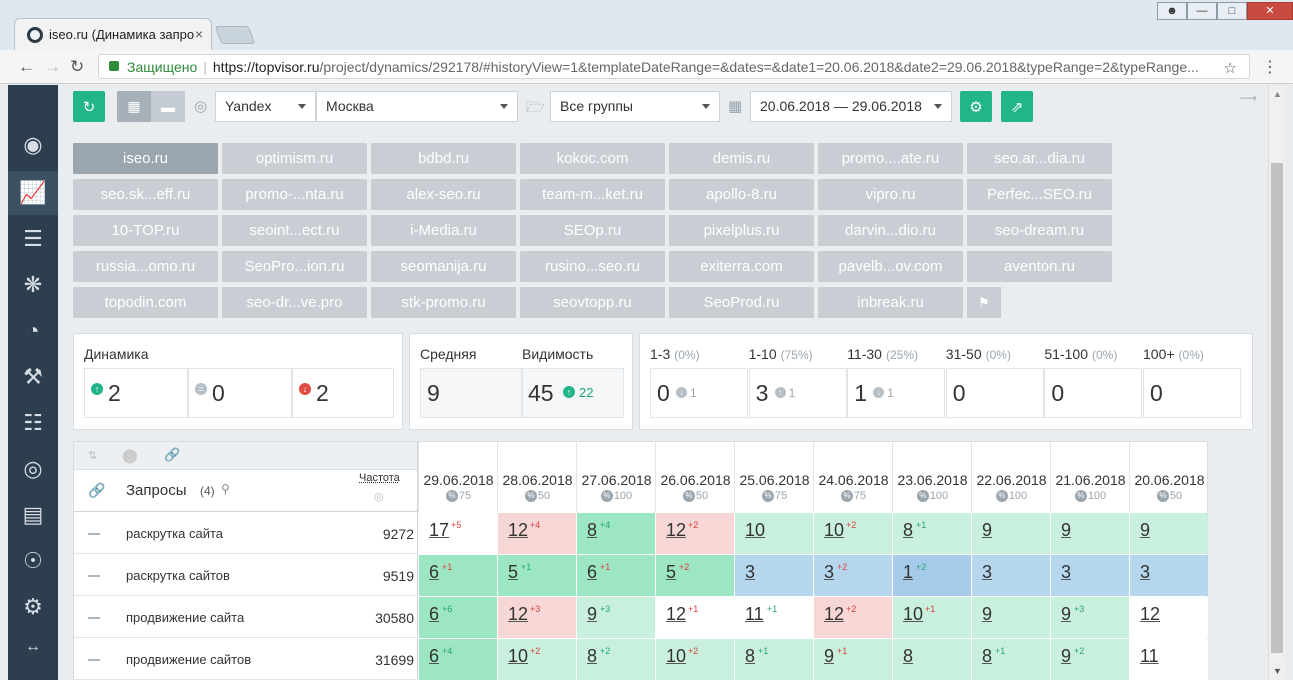 This screenshot has height=680, width=1293. What do you see at coordinates (225, 489) in the screenshot?
I see `search-icon: ⚲` at bounding box center [225, 489].